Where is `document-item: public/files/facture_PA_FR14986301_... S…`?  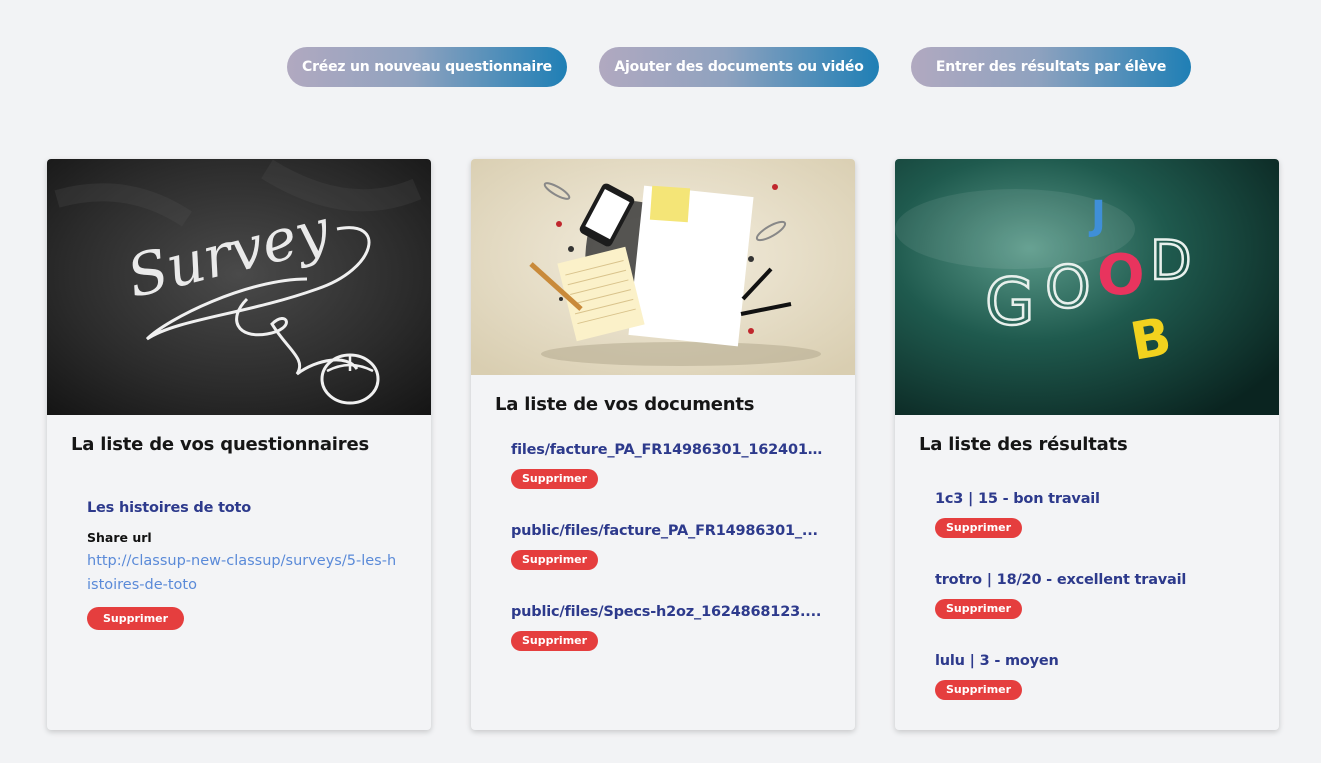
document-item: public/files/facture_PA_FR14986301_... S… is located at coordinates (668, 546).